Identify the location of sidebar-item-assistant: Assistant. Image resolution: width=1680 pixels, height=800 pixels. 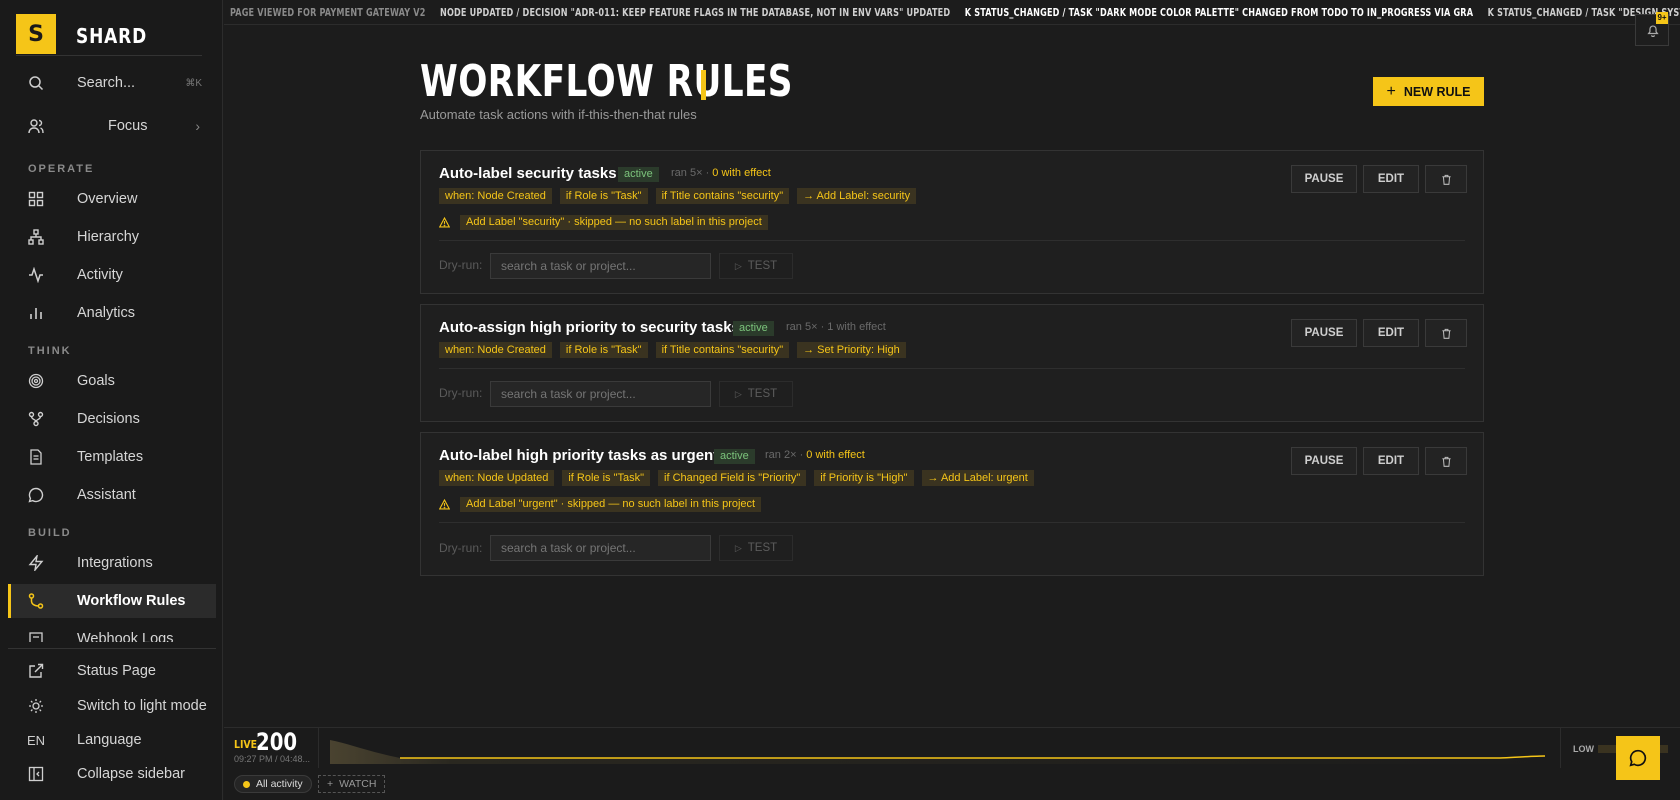
(112, 495).